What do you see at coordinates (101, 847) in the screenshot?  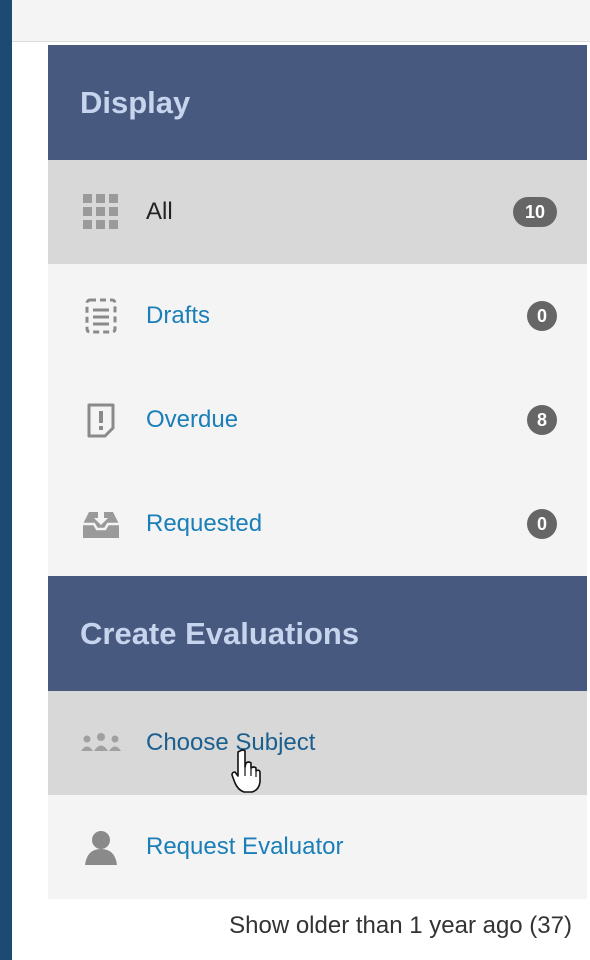 I see `user-icon` at bounding box center [101, 847].